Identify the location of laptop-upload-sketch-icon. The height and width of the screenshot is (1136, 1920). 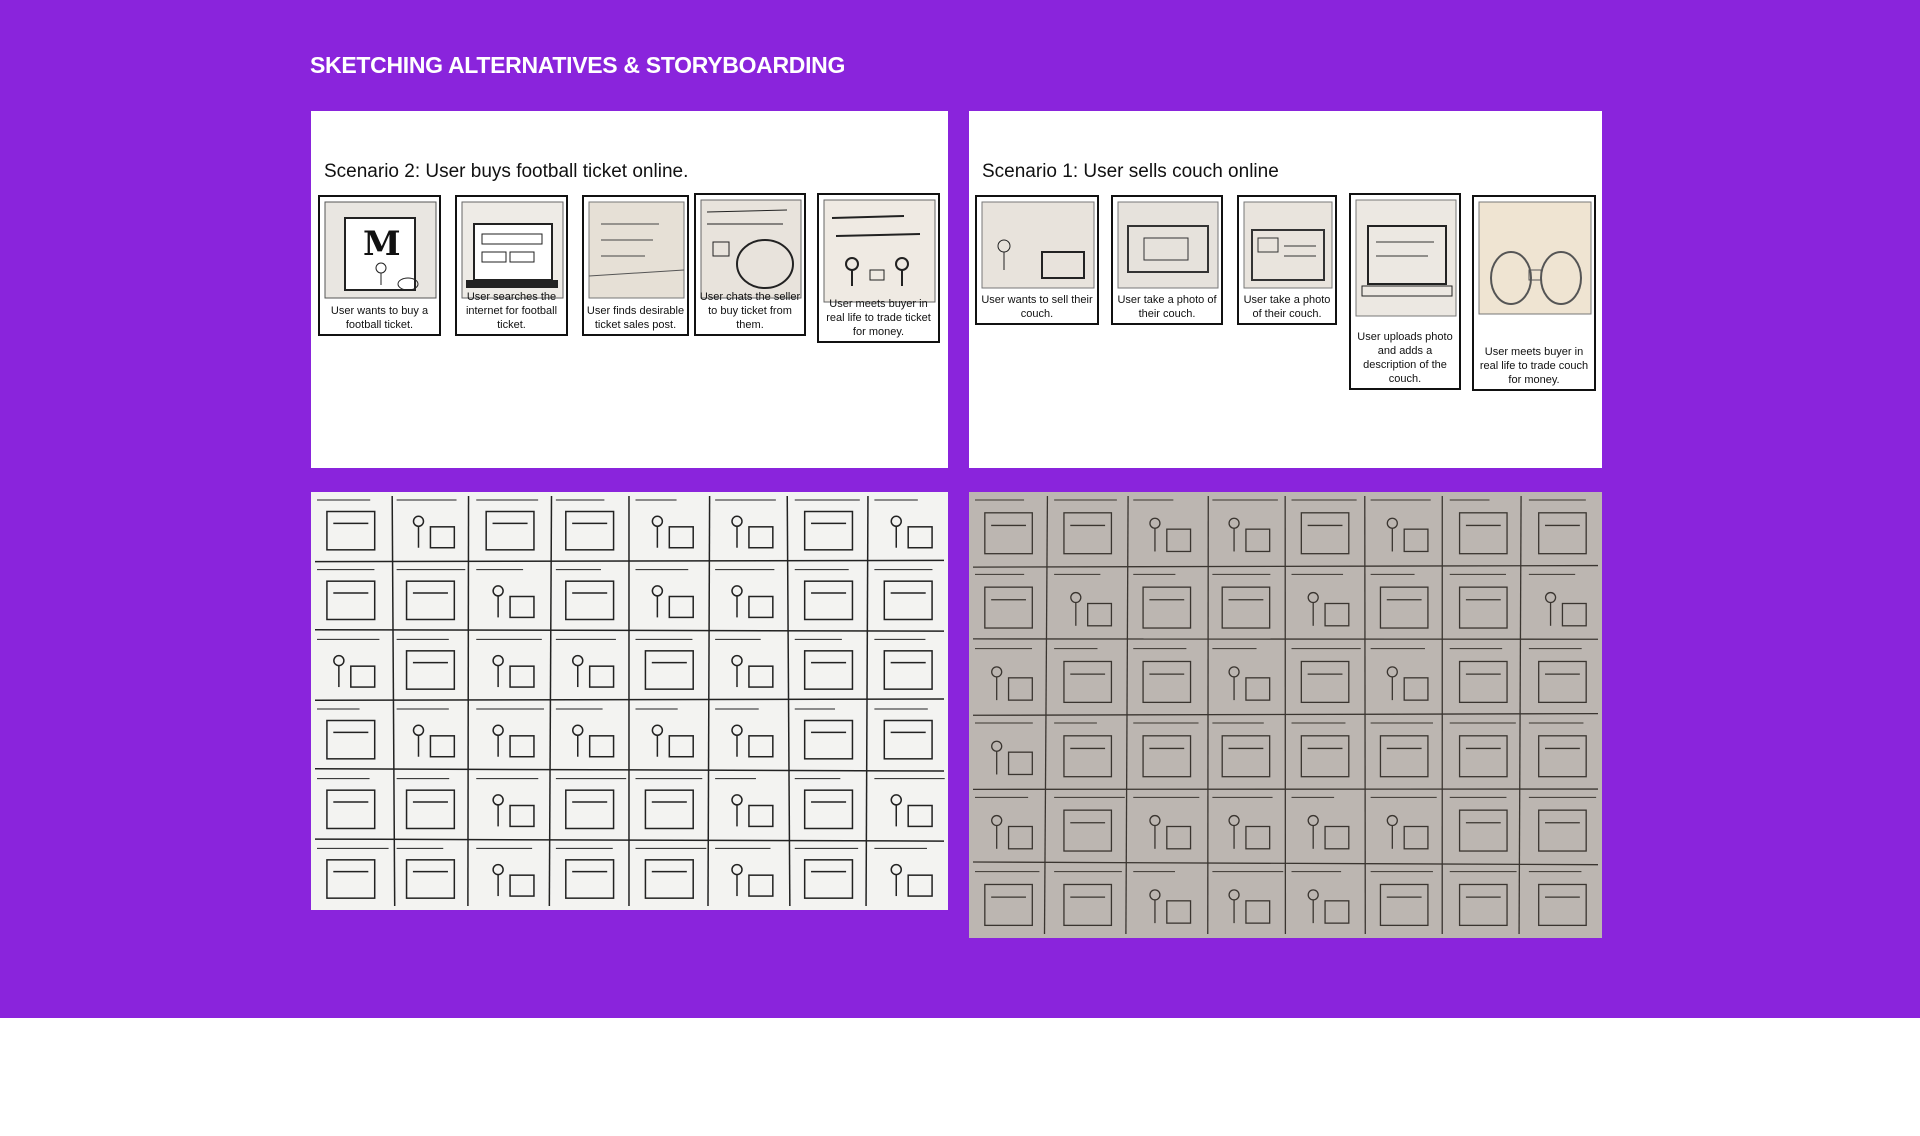
(1406, 258).